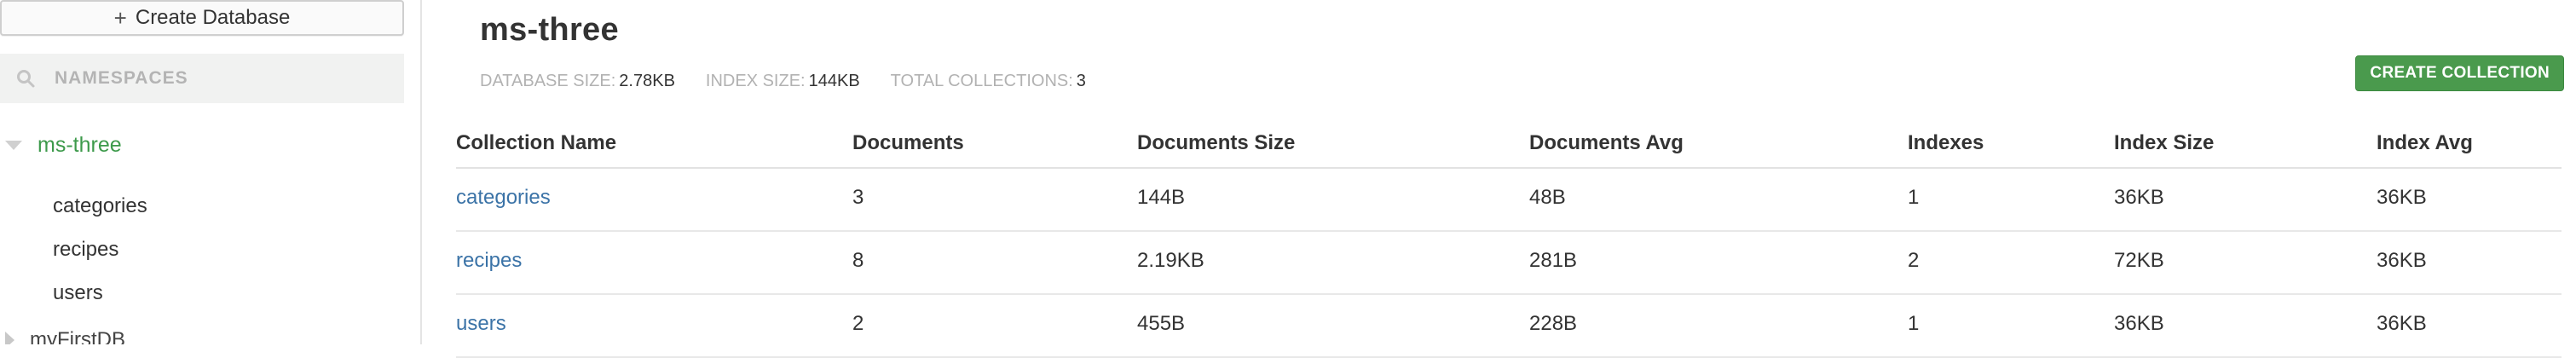 The image size is (2576, 358). I want to click on table-cell: 8, so click(858, 260).